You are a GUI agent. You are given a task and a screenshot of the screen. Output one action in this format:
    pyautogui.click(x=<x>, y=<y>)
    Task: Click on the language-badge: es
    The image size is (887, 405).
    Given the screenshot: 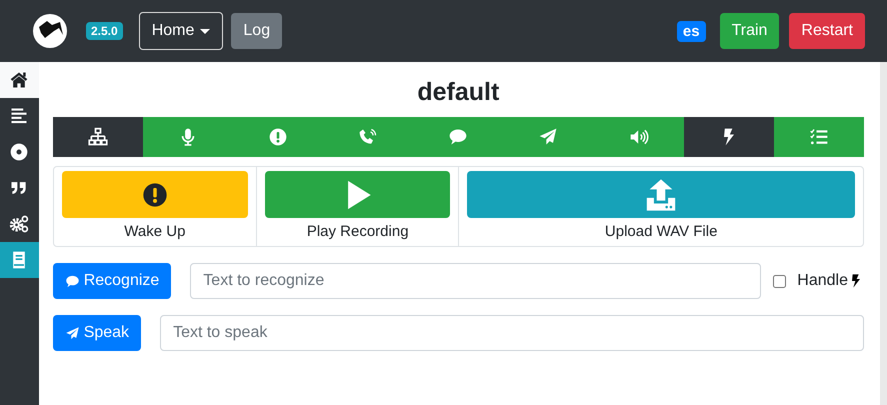 What is the action you would take?
    pyautogui.click(x=691, y=31)
    